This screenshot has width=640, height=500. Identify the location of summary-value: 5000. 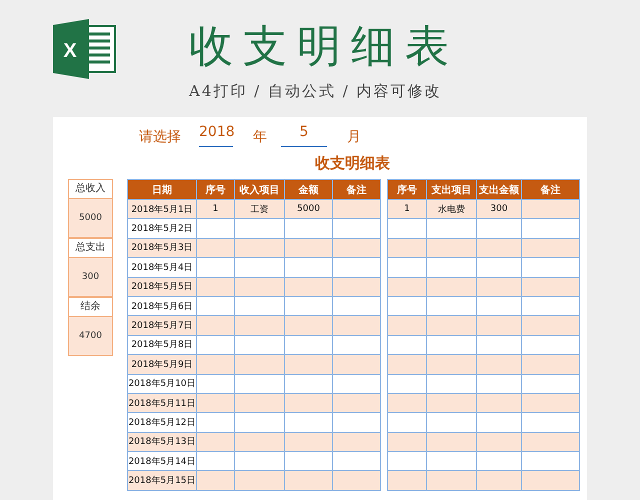
(90, 218).